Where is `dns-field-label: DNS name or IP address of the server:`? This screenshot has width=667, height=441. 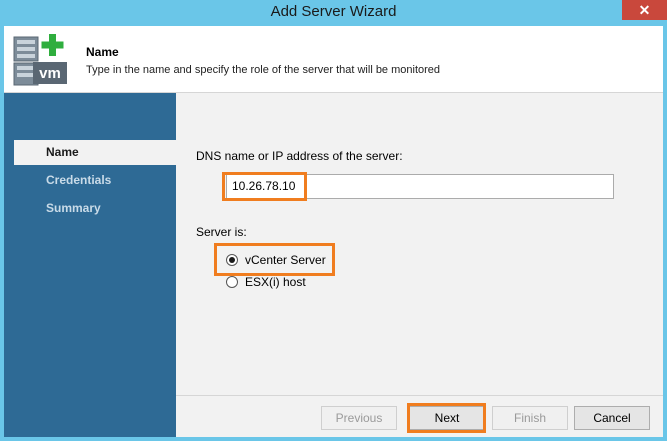
dns-field-label: DNS name or IP address of the server: is located at coordinates (299, 156).